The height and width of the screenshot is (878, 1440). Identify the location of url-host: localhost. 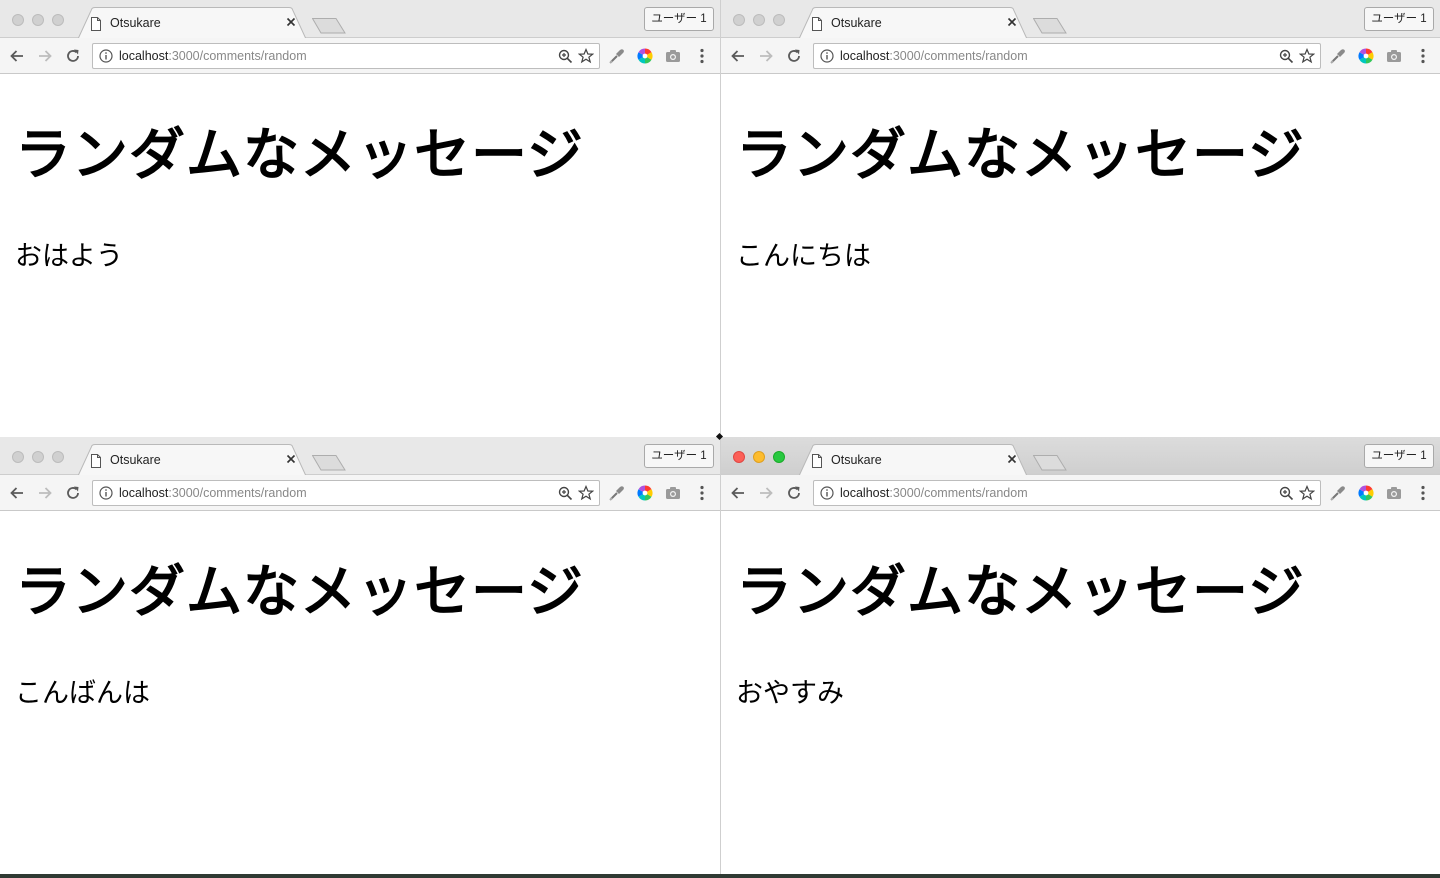
(144, 493).